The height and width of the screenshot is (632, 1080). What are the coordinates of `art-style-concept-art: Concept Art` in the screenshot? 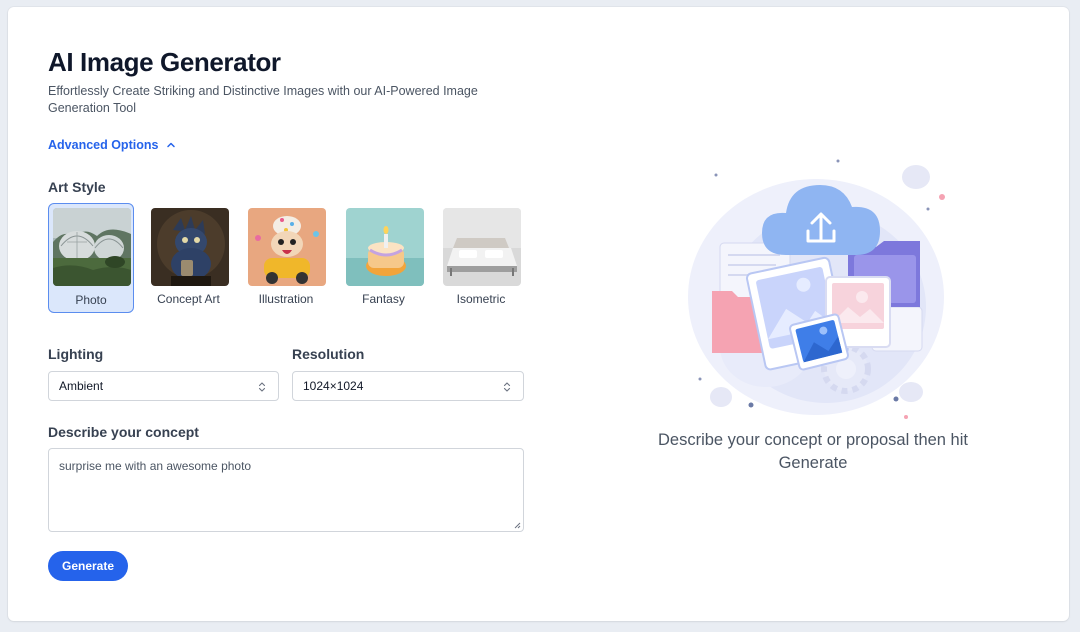 It's located at (189, 258).